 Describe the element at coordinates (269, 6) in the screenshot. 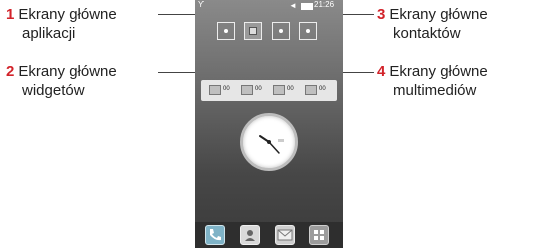

I see `status-bar: Ƴ ◄ 21:26` at that location.